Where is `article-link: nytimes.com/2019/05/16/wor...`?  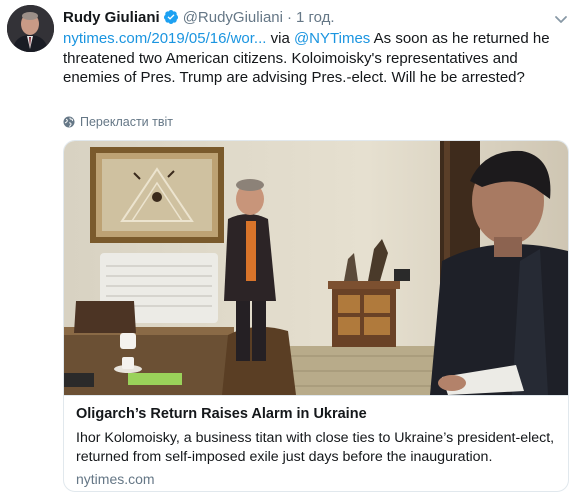 article-link: nytimes.com/2019/05/16/wor... is located at coordinates (164, 38).